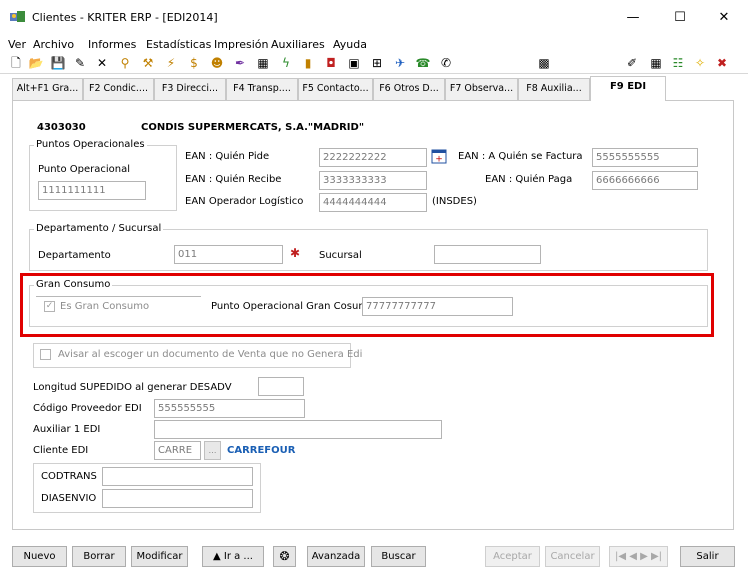 This screenshot has height=574, width=748. Describe the element at coordinates (69, 498) in the screenshot. I see `diasenvio-label: DIASENVIO` at that location.